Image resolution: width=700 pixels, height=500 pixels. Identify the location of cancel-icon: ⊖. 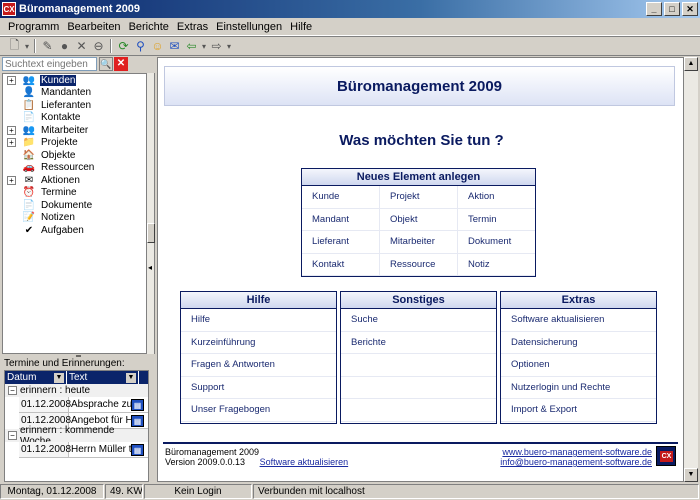
(98, 46).